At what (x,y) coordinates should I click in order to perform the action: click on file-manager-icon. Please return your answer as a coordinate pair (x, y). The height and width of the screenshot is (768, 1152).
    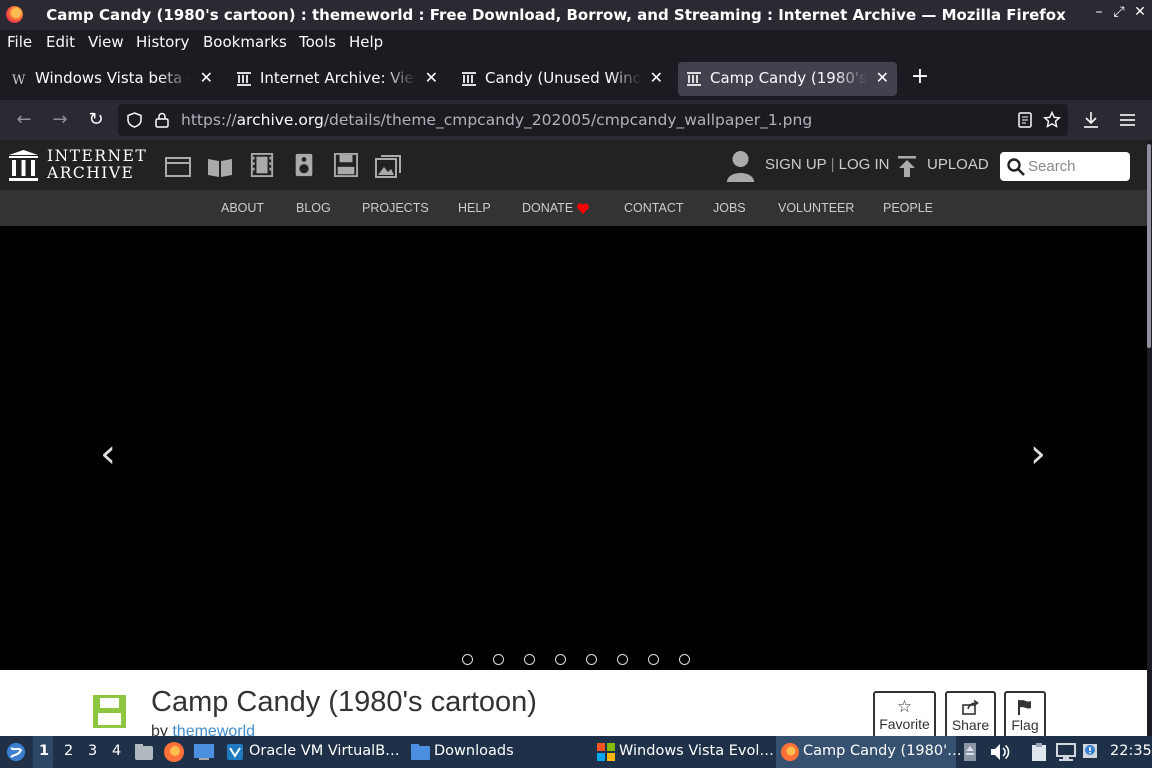
    Looking at the image, I should click on (144, 752).